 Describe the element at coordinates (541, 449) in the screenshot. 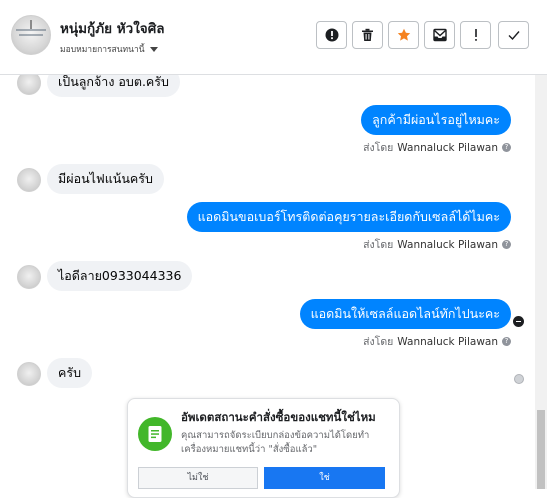

I see `scrollbar-thumb` at that location.